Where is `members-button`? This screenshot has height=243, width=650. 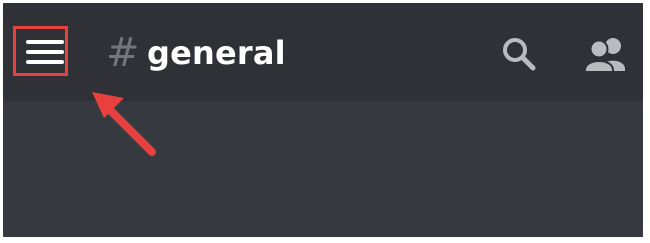 members-button is located at coordinates (604, 55).